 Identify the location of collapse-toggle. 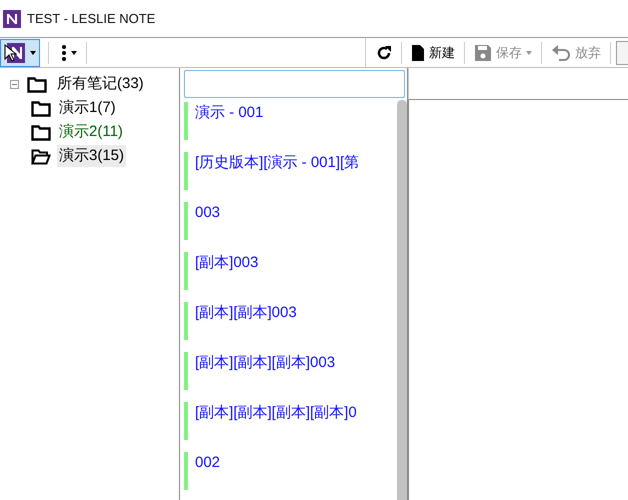
(14, 84).